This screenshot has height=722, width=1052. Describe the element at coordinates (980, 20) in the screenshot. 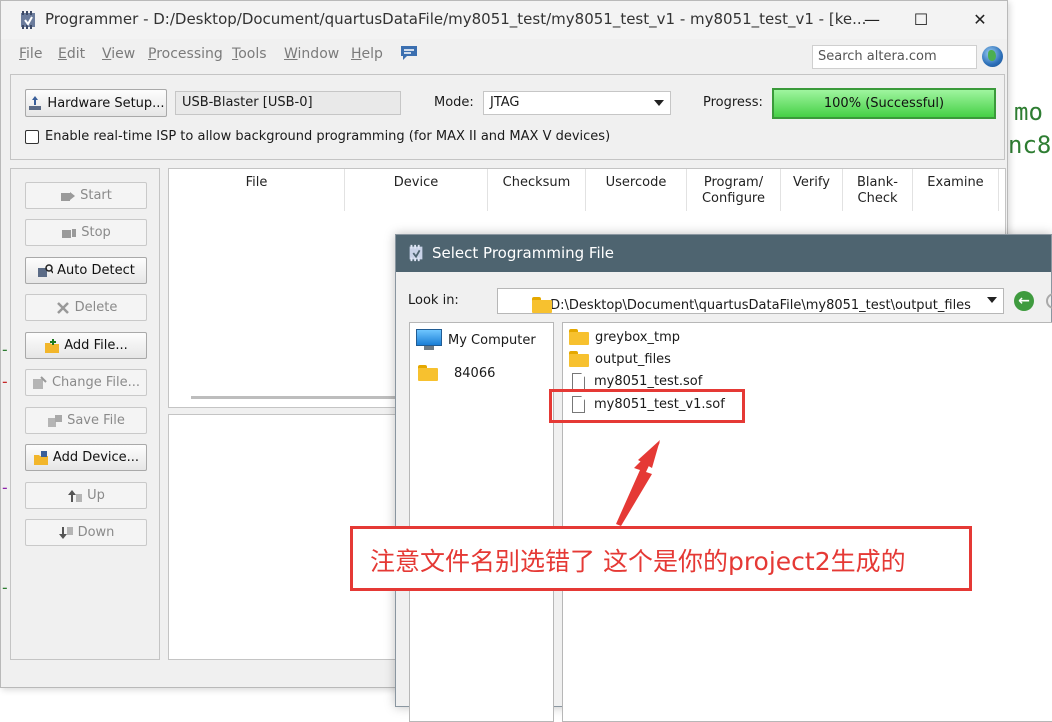

I see `close-button: ✕` at that location.